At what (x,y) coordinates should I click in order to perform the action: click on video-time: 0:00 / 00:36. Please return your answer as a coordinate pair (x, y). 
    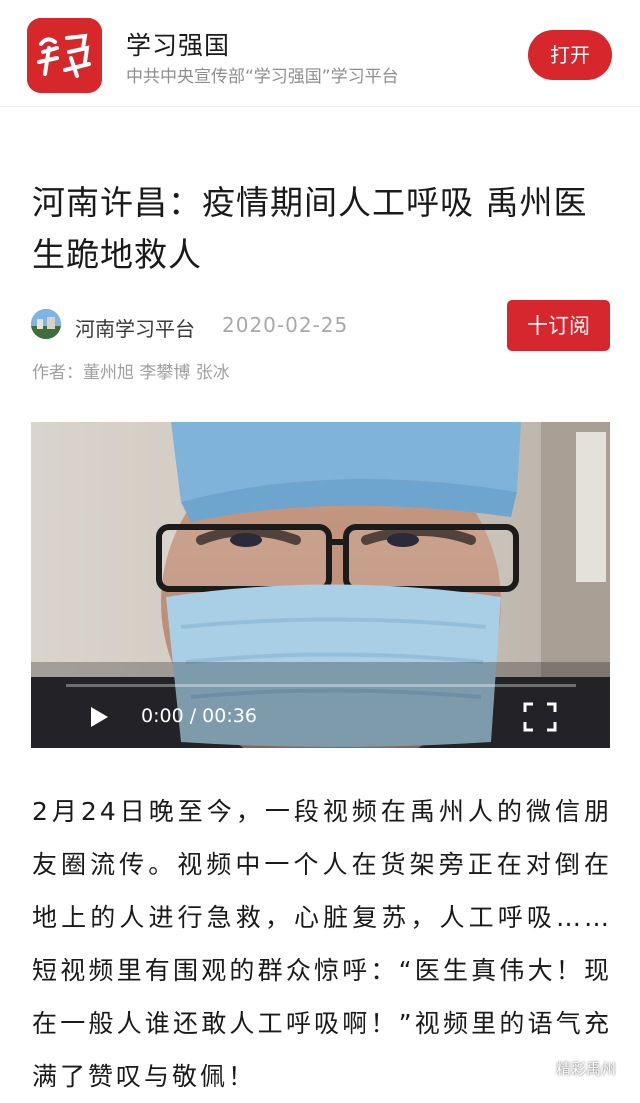
    Looking at the image, I should click on (199, 716).